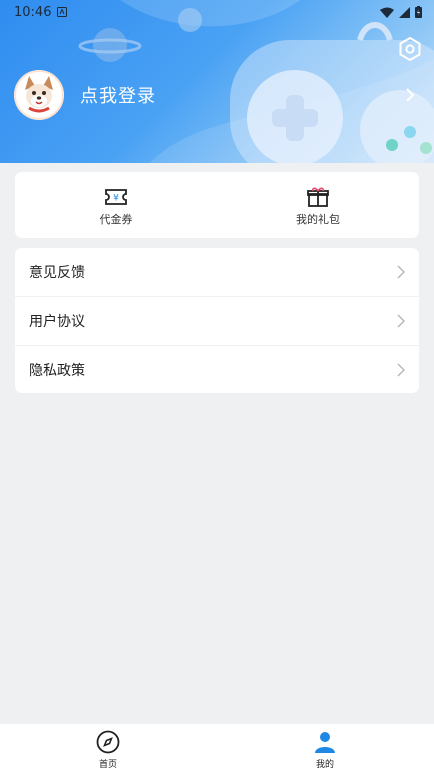 The width and height of the screenshot is (434, 771). I want to click on bottom-tab-bar: 首页 我的, so click(217, 747).